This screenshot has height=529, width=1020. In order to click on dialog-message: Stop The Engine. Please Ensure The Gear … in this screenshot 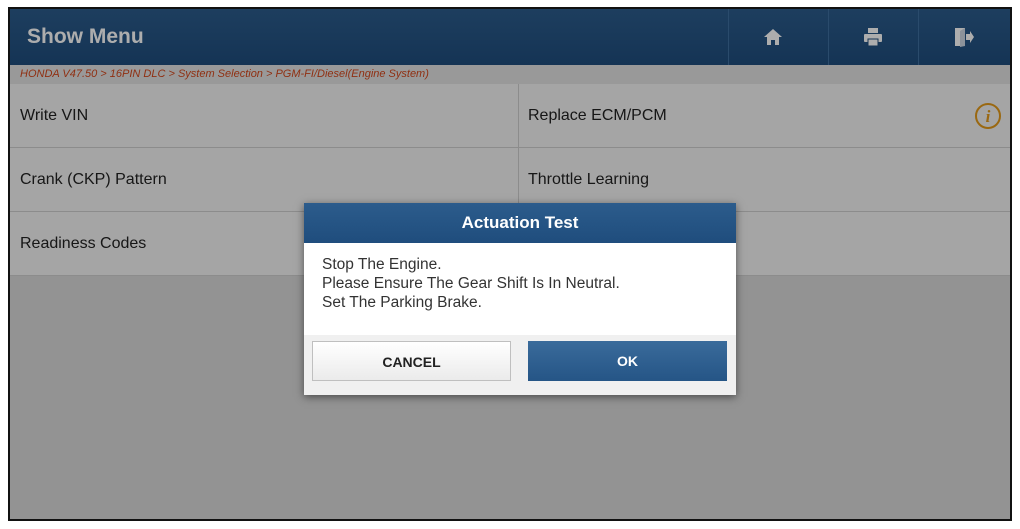, I will do `click(520, 283)`.